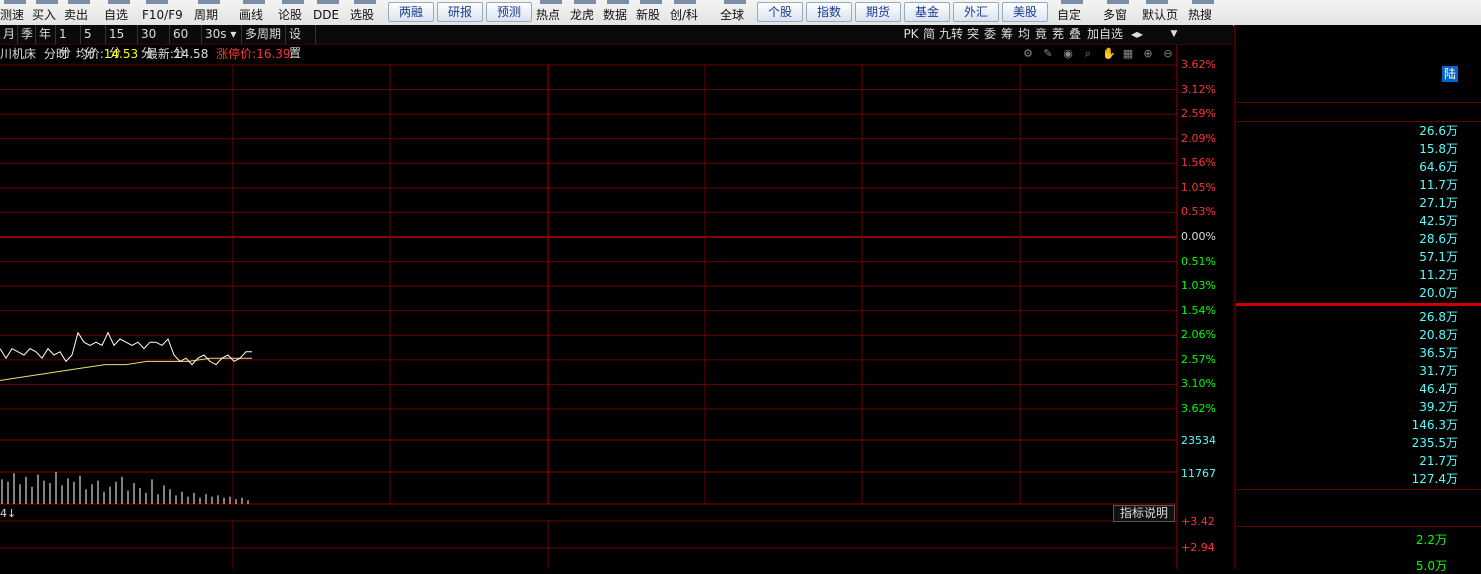  I want to click on price-axis-label: 0.00%, so click(1198, 236).